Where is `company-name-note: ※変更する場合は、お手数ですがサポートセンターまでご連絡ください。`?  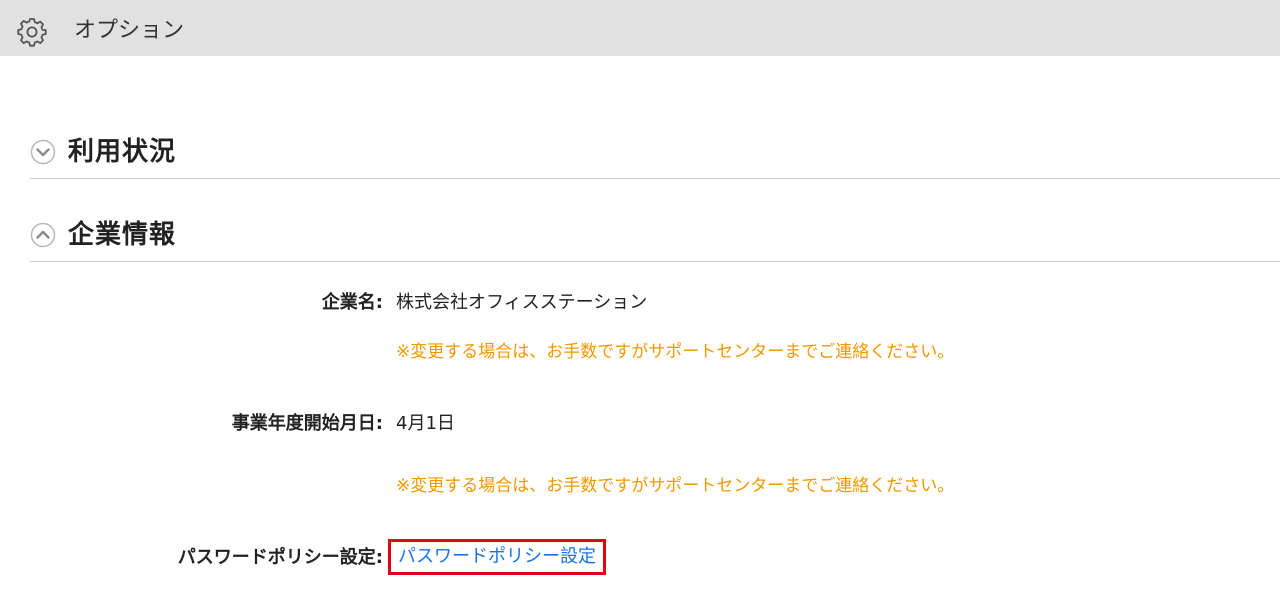 company-name-note: ※変更する場合は、お手数ですがサポートセンターまでご連絡ください。 is located at coordinates (675, 352).